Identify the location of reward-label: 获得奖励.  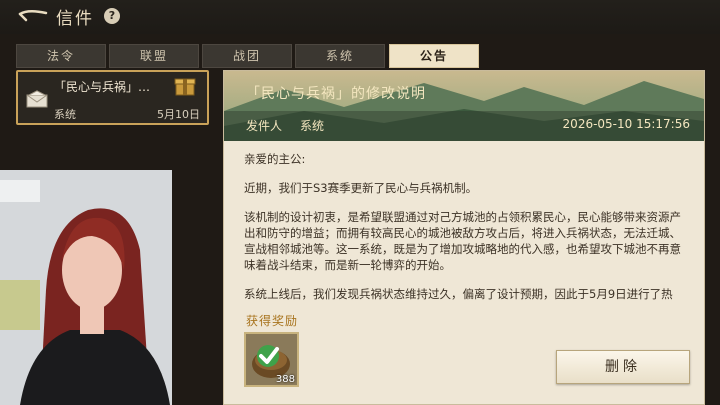
(272, 321).